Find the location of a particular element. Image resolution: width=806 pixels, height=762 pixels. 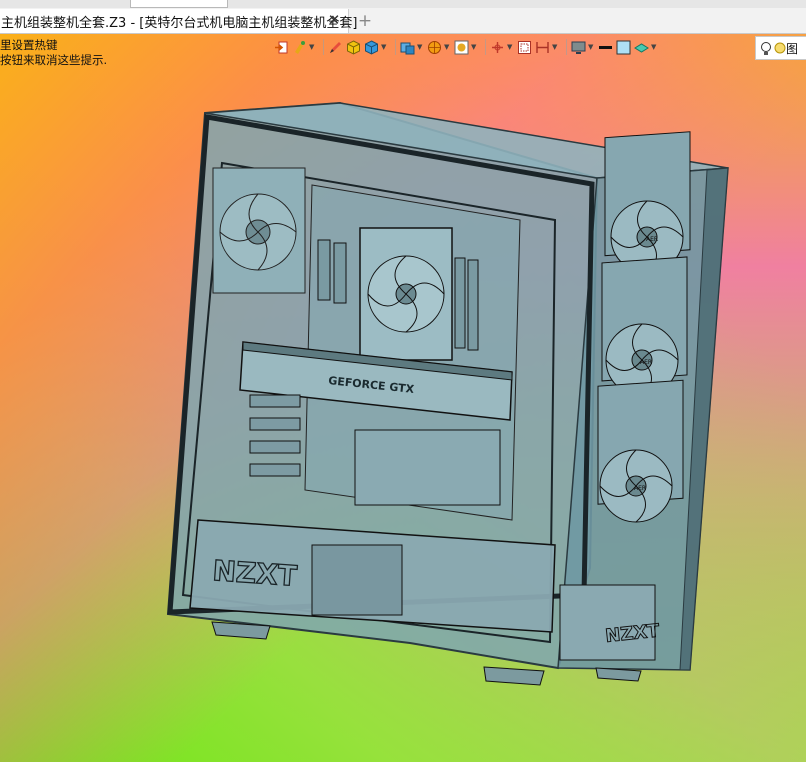

split-button: ▼ is located at coordinates (547, 47).